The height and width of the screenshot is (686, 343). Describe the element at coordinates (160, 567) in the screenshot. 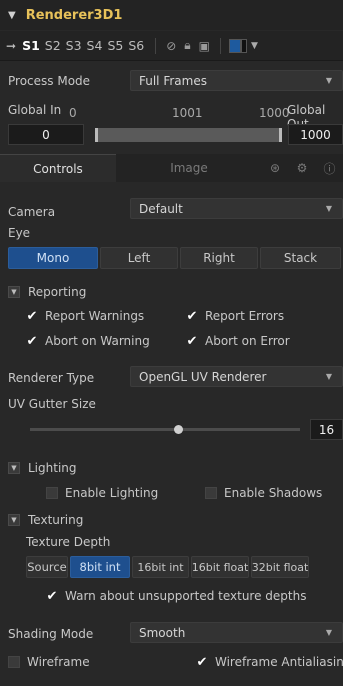

I see `texture-depth-16bit-int-button: 16bit int` at that location.